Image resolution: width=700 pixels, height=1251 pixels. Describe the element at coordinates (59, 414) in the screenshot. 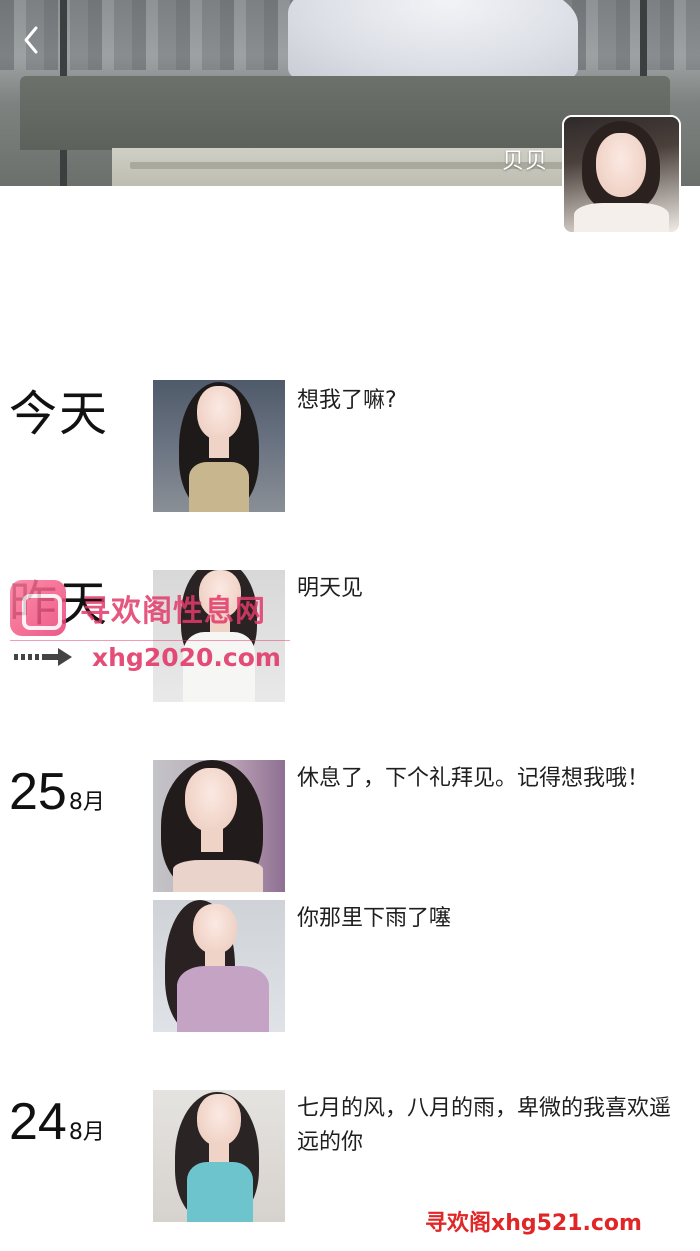

I see `post-date: 今天` at that location.